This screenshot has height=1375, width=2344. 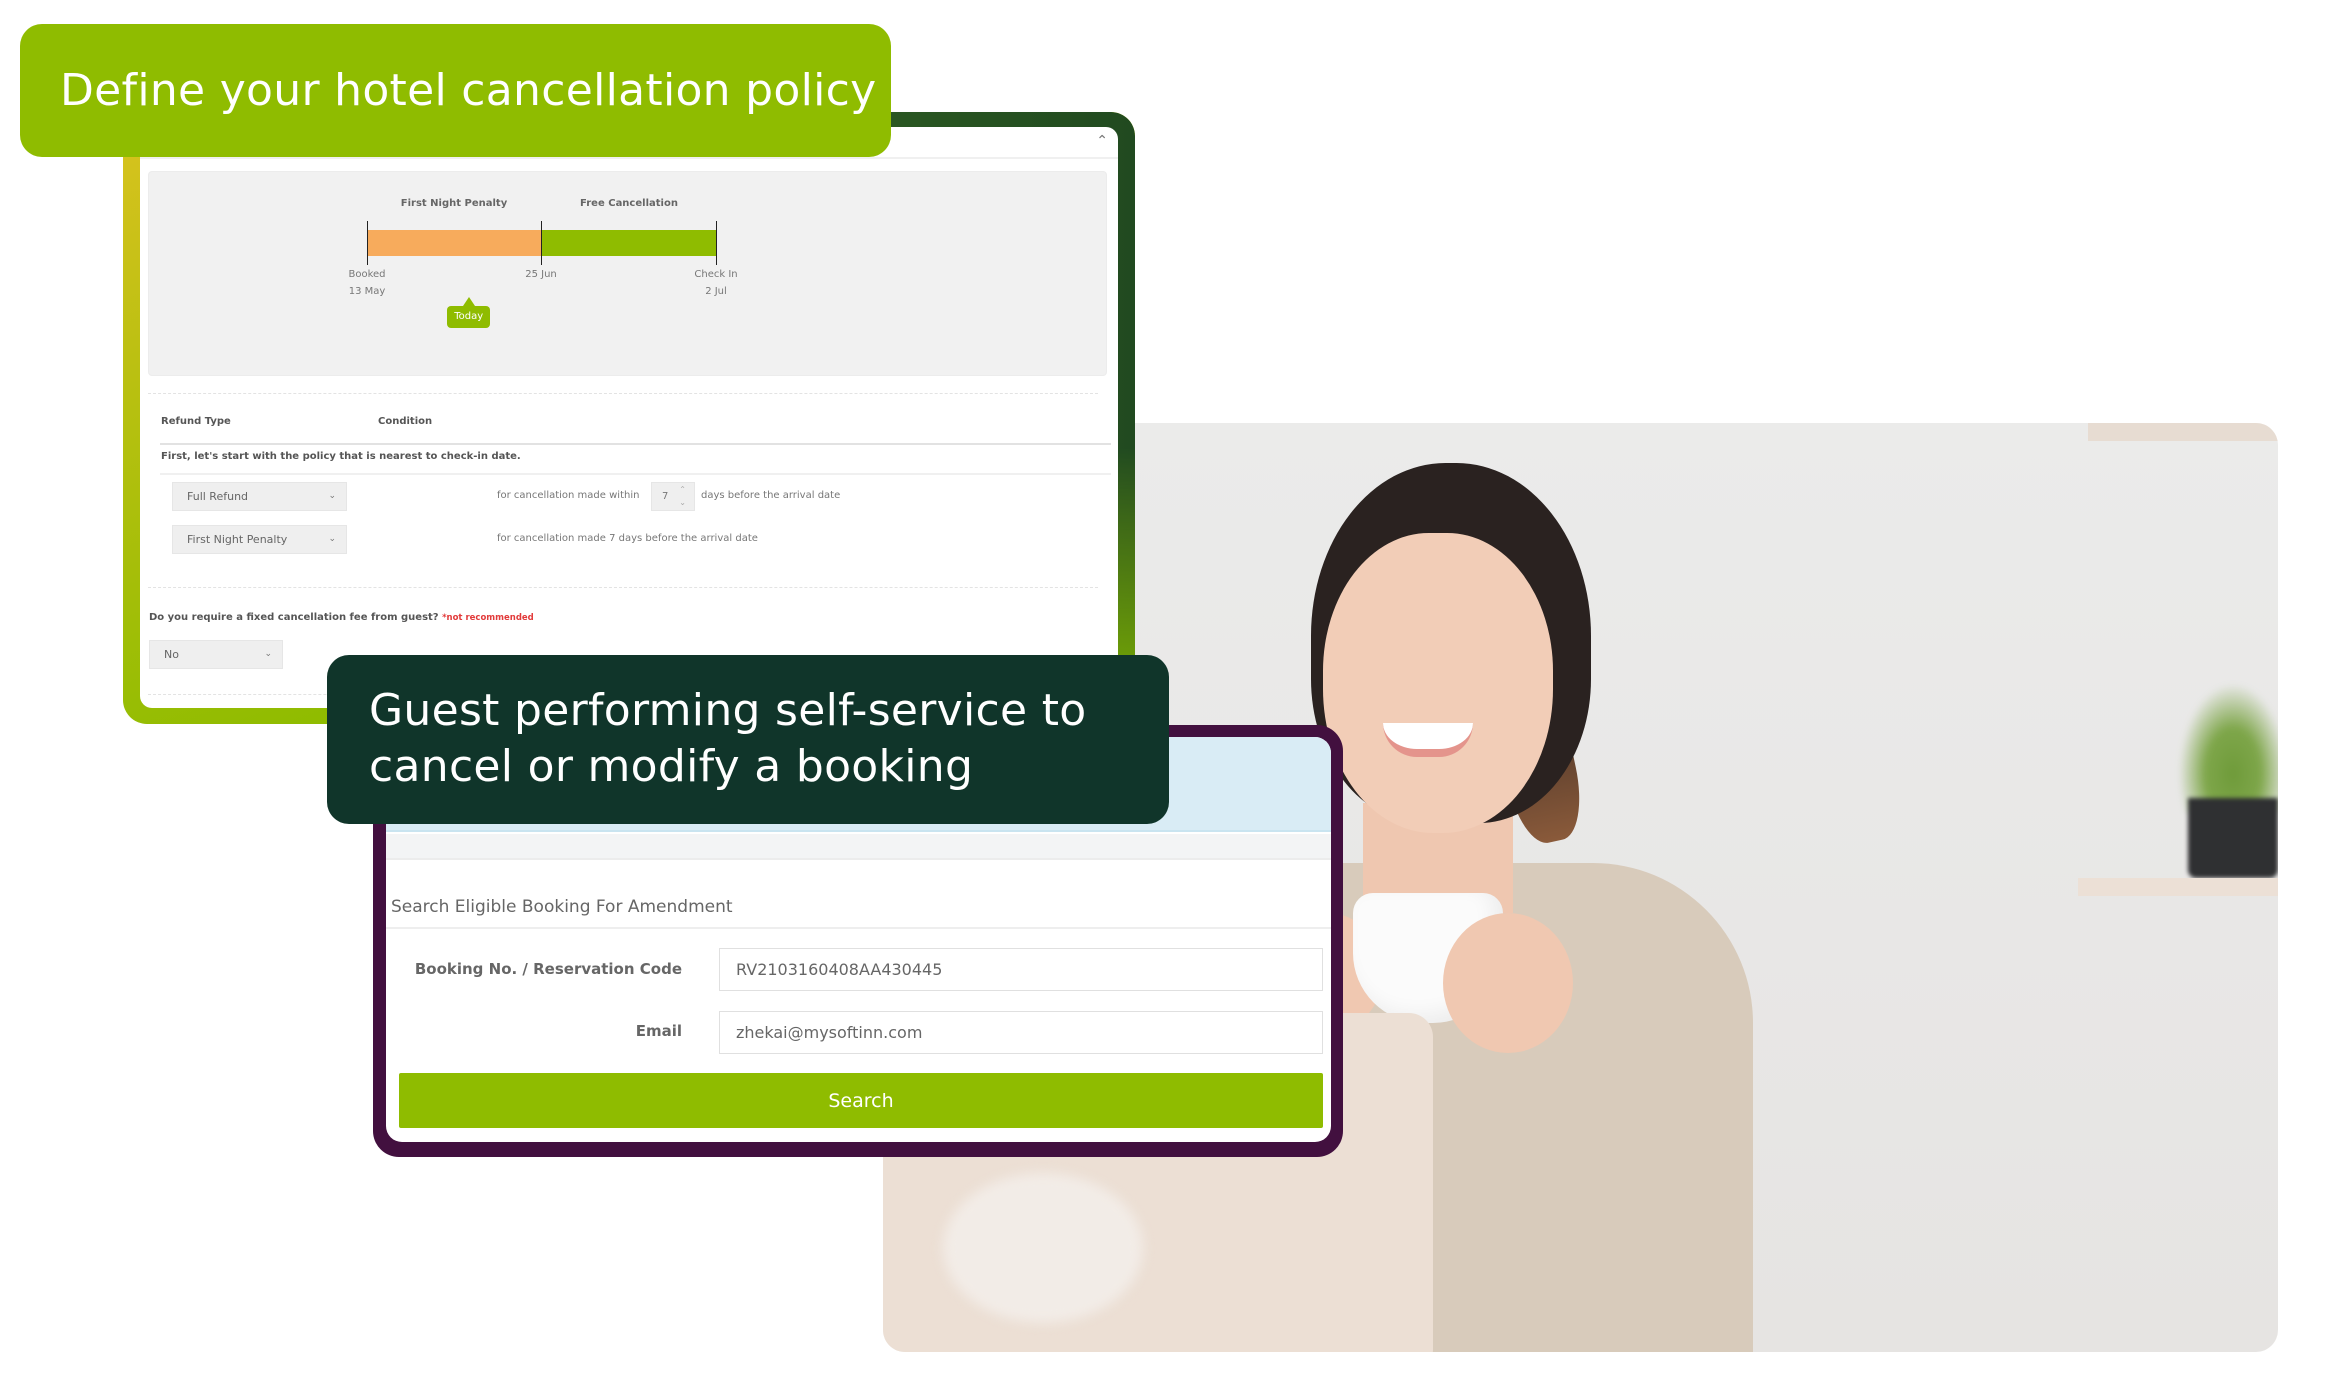 I want to click on marker-line1: 25 Jun, so click(x=541, y=274).